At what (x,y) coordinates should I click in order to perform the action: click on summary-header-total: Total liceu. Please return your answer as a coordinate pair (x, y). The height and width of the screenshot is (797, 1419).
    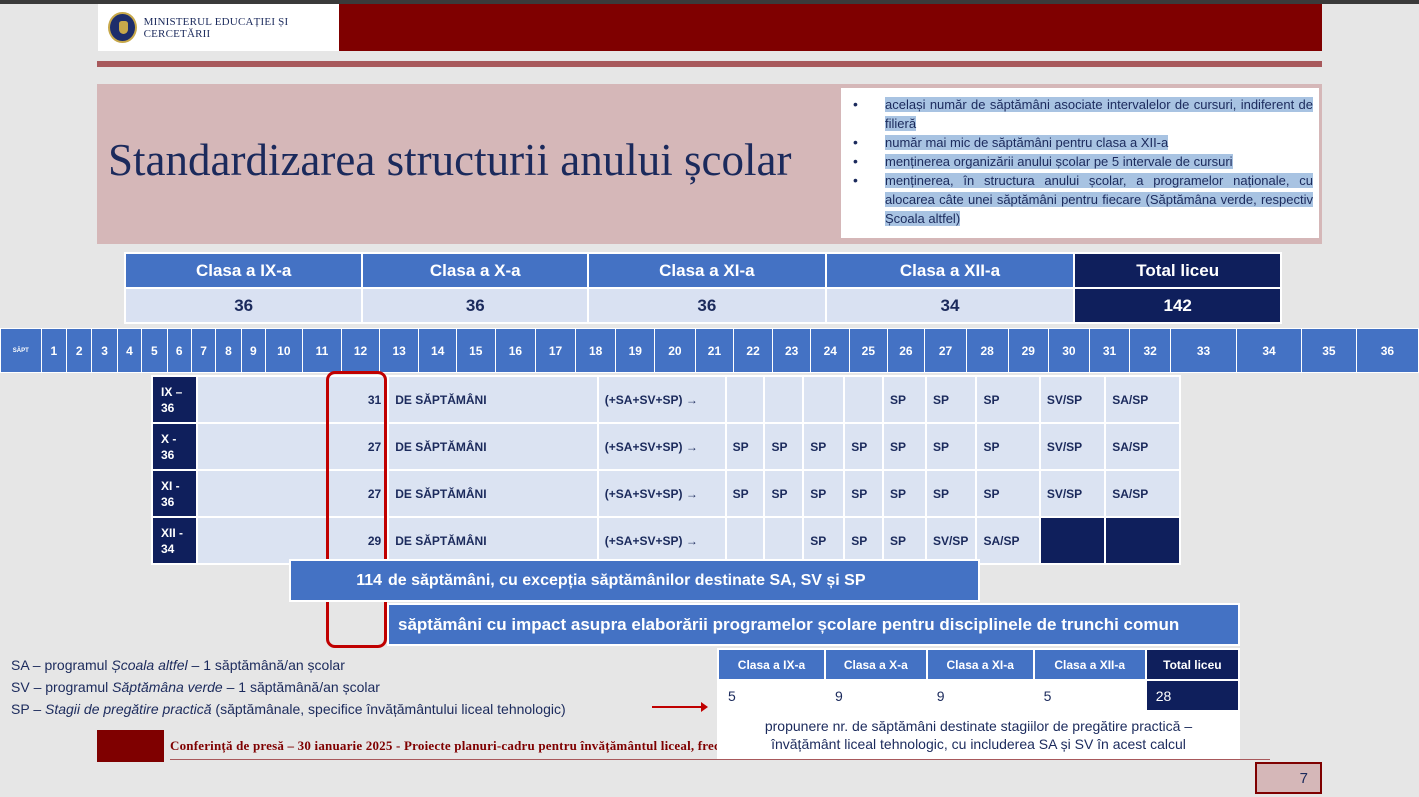
    Looking at the image, I should click on (1177, 270).